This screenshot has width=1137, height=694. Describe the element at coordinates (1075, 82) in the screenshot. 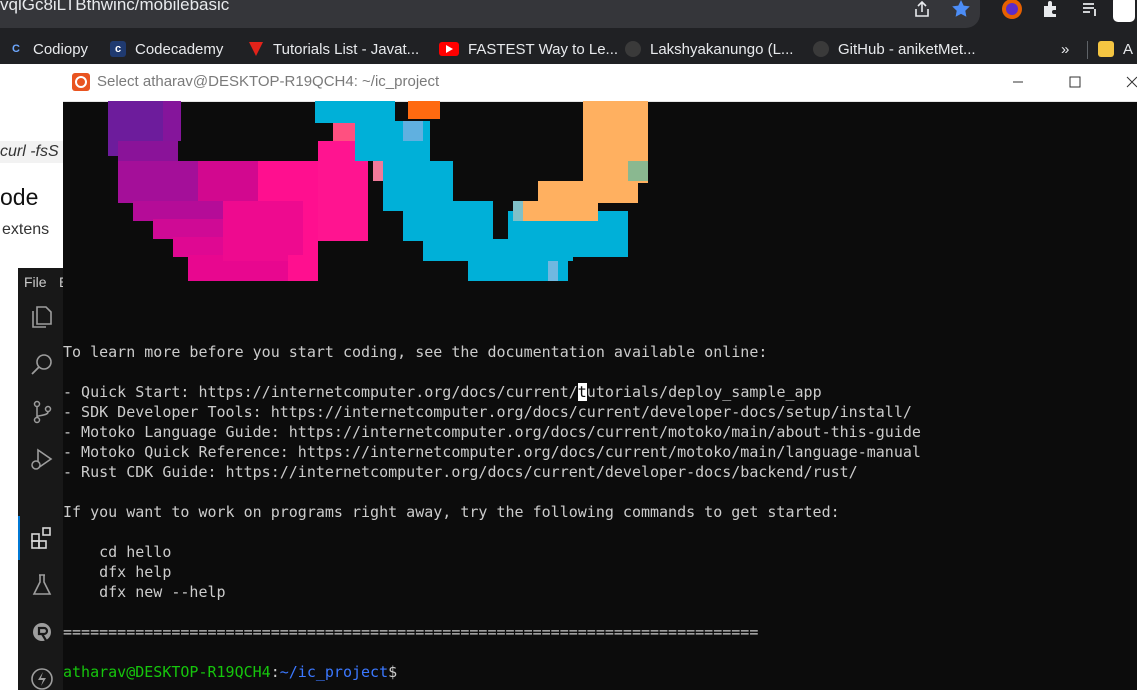

I see `maximize-button` at that location.